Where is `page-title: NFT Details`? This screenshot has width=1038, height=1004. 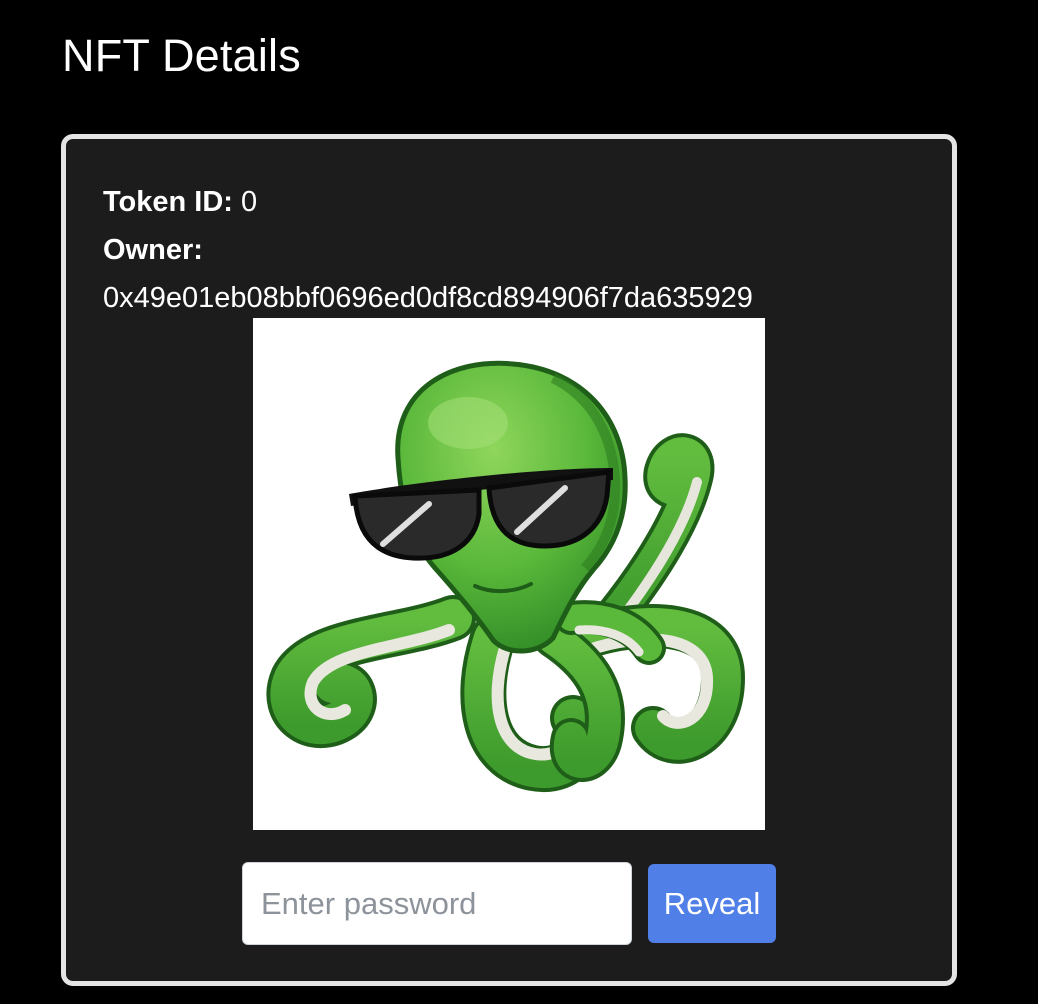 page-title: NFT Details is located at coordinates (181, 55).